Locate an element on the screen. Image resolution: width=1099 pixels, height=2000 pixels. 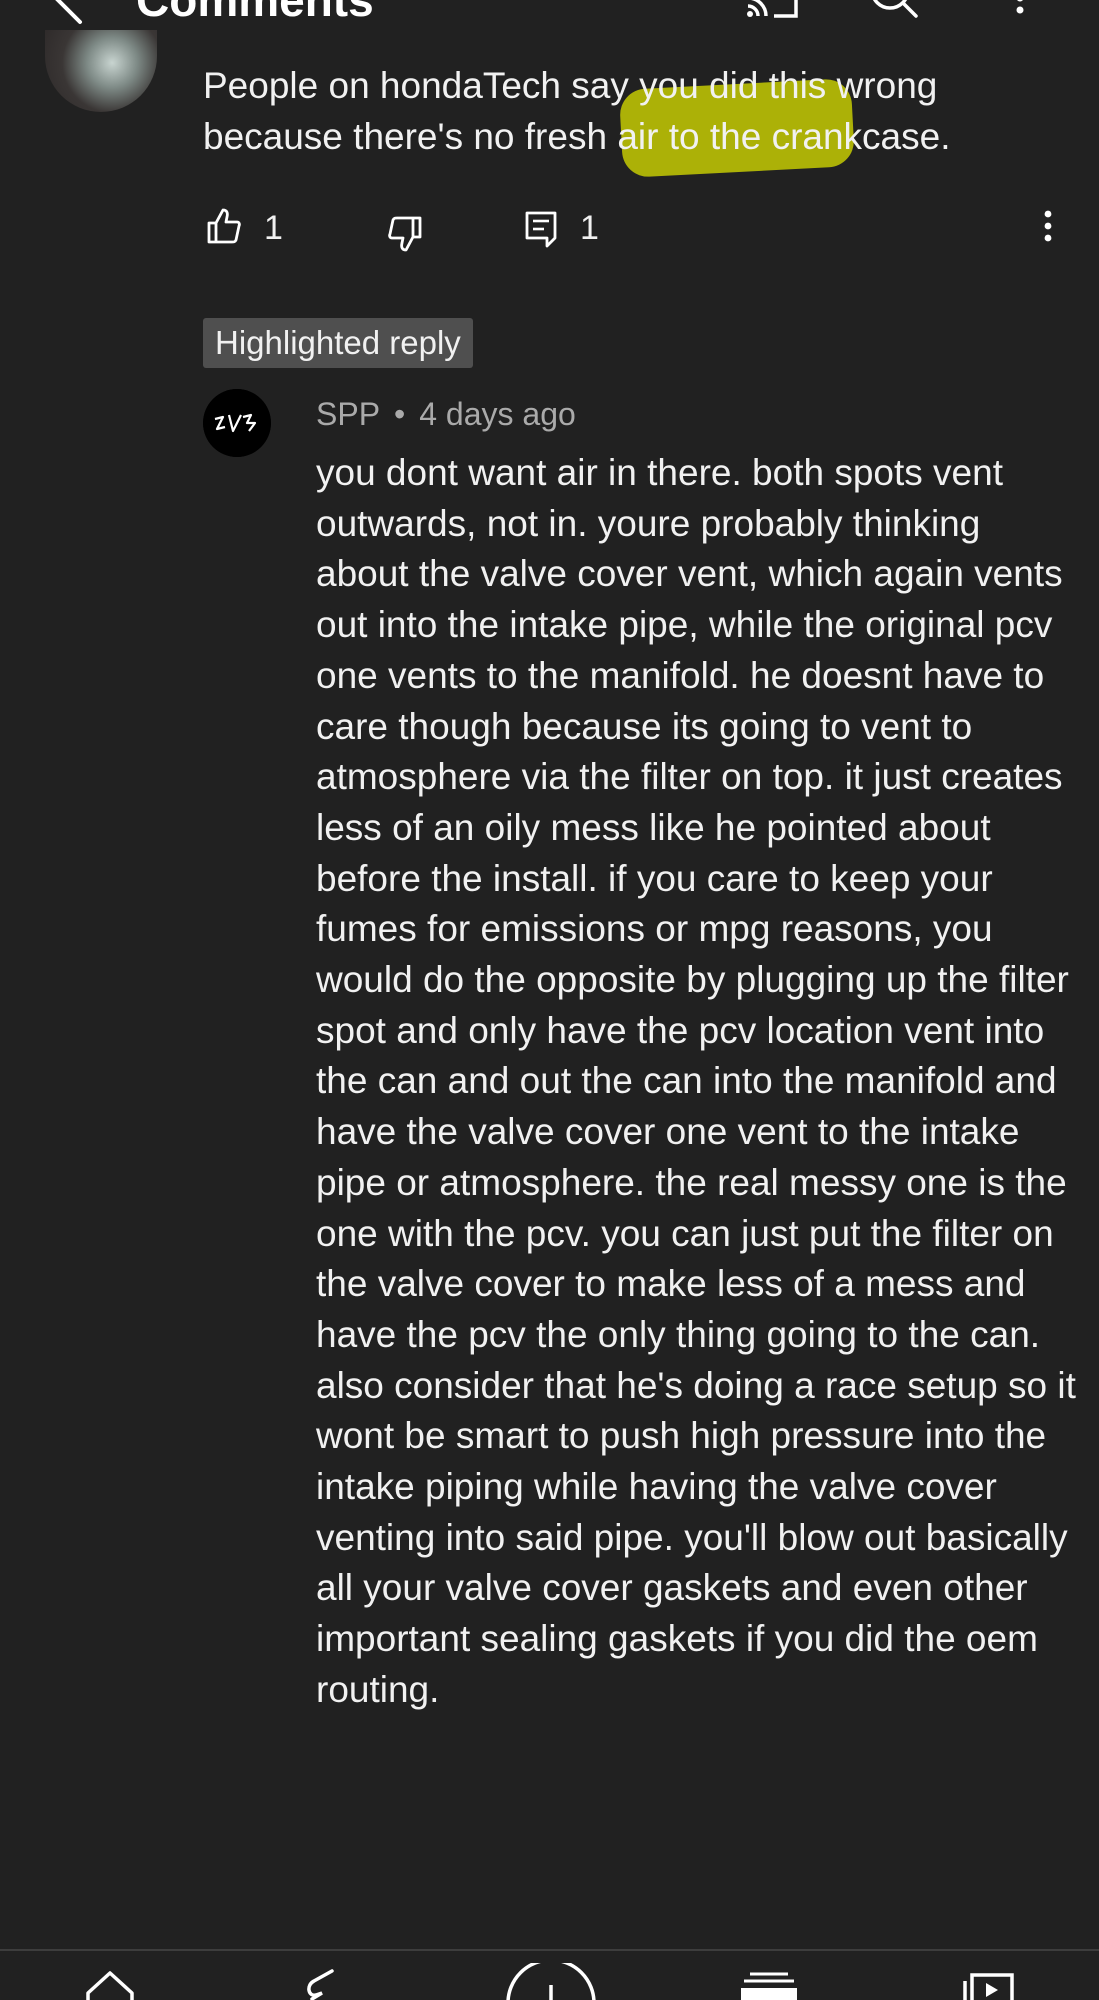
more-vertical-icon is located at coordinates (1020, 14).